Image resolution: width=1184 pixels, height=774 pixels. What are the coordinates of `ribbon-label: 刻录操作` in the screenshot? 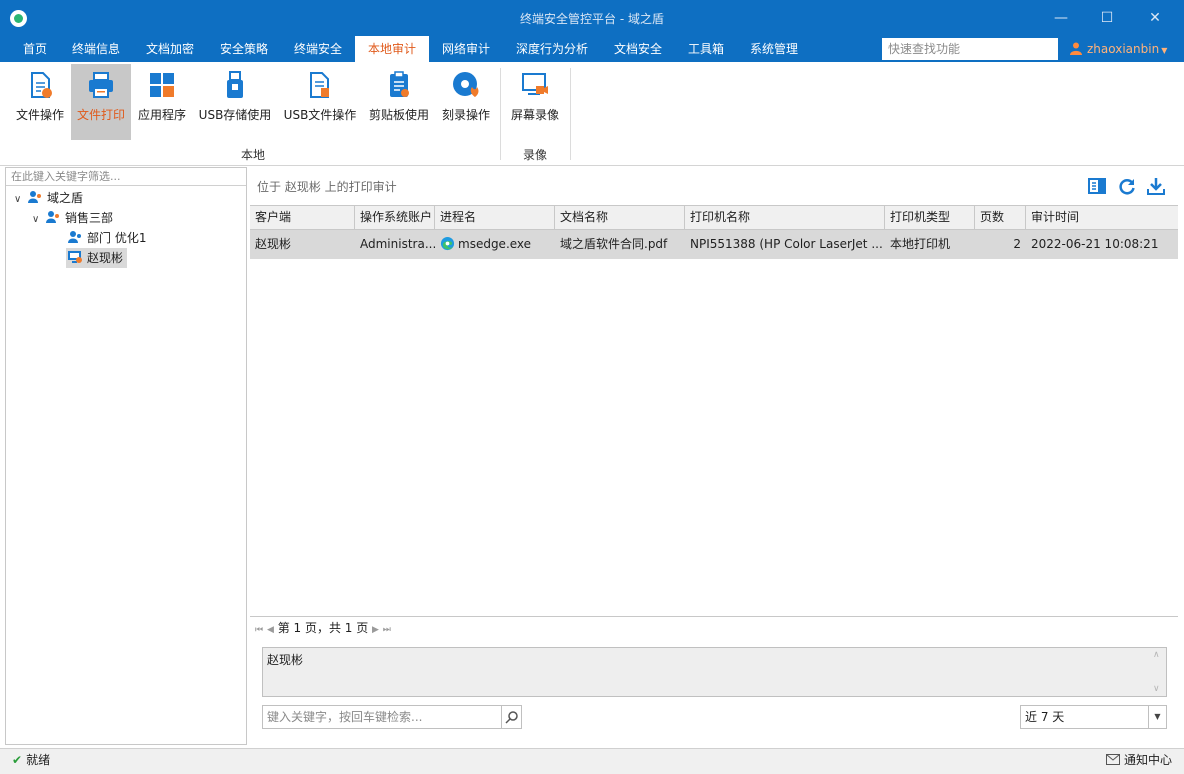 It's located at (465, 115).